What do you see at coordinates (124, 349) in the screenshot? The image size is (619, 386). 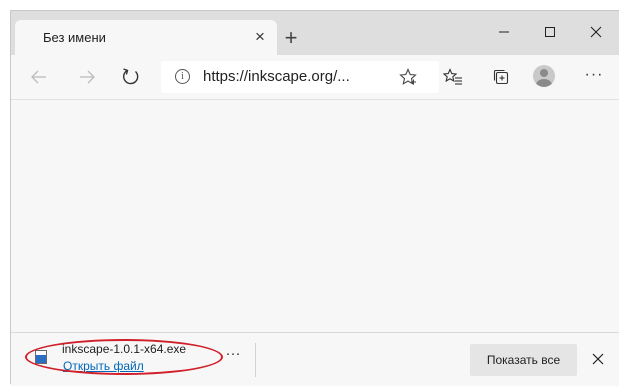 I see `download-file-name: inkscape-1.0.1-x64.exe` at bounding box center [124, 349].